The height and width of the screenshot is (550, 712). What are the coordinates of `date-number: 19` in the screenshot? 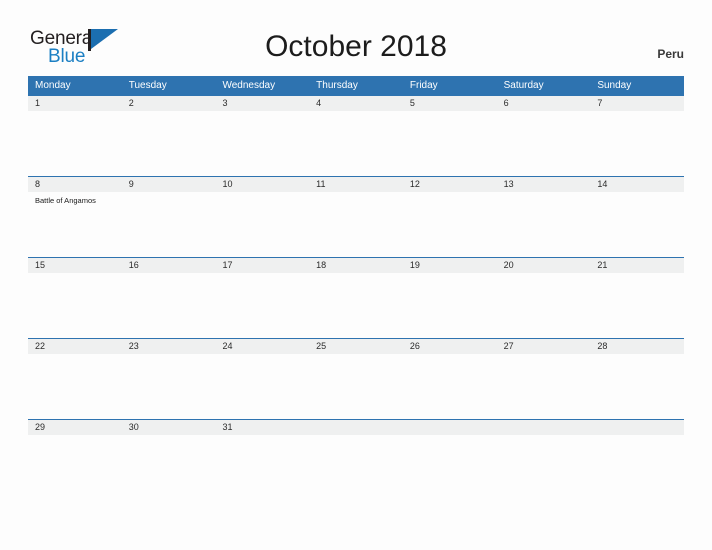 It's located at (450, 265).